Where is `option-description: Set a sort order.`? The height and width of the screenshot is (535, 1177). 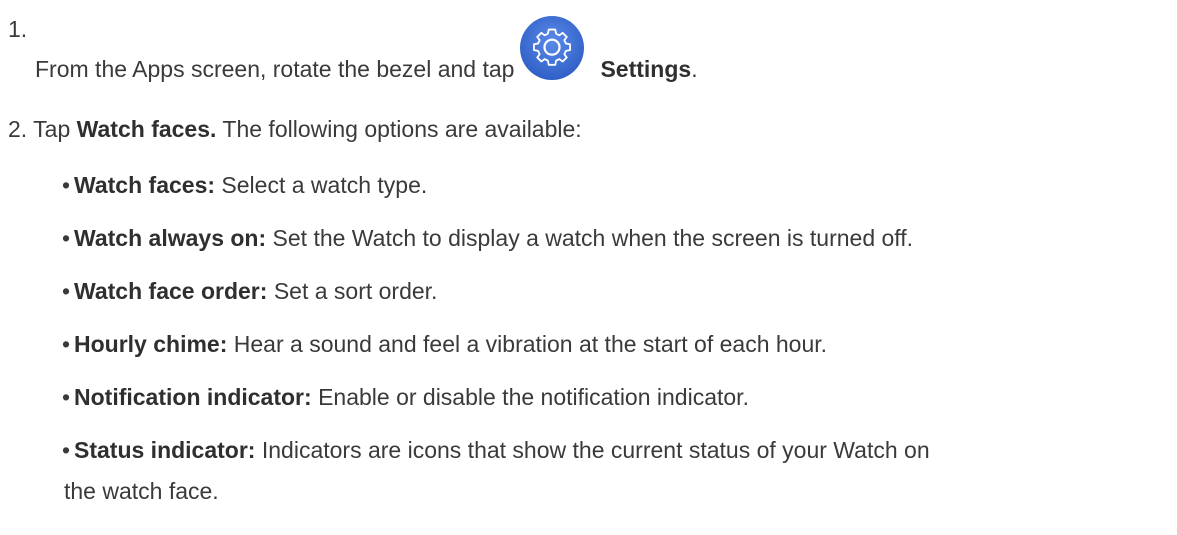 option-description: Set a sort order. is located at coordinates (355, 291).